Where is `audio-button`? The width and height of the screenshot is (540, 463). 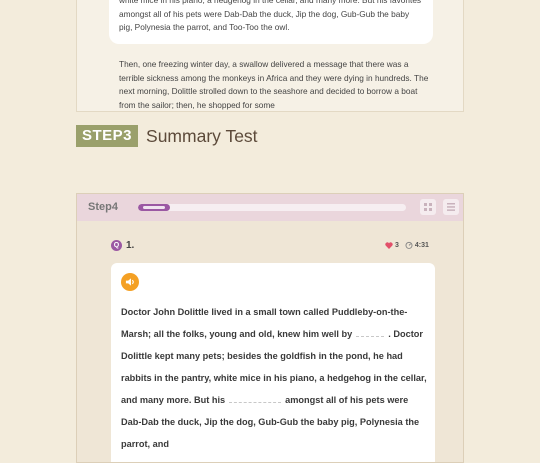 audio-button is located at coordinates (130, 282).